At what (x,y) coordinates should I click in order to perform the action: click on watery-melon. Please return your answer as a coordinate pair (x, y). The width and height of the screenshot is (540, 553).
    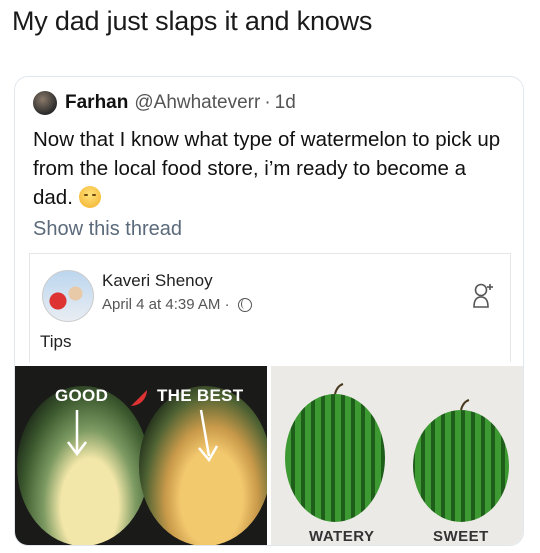
    Looking at the image, I should click on (335, 458).